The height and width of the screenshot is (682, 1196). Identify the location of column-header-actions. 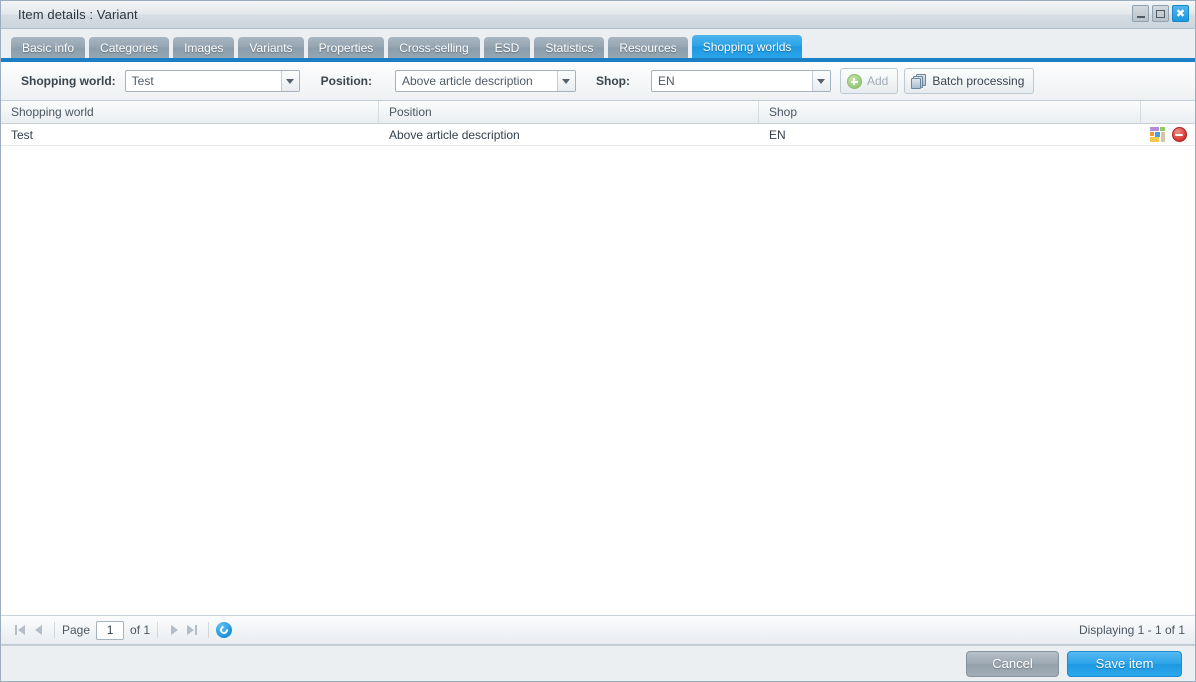
(1168, 112).